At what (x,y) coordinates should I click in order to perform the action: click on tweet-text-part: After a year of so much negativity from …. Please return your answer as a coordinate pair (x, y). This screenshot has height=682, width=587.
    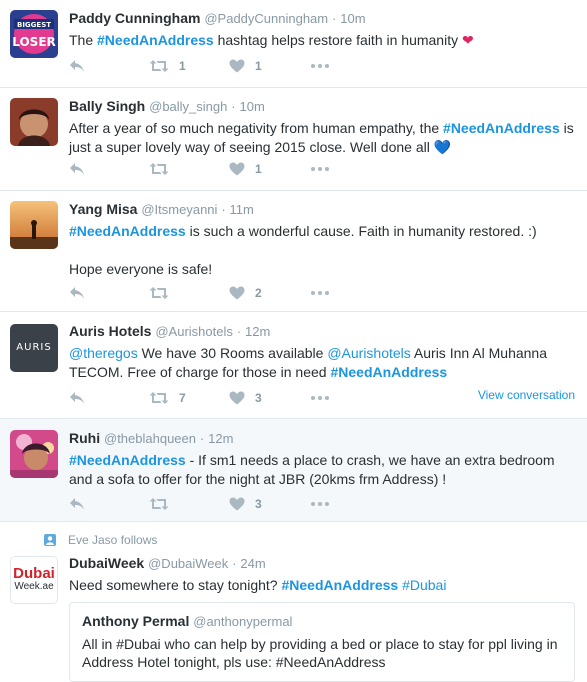
    Looking at the image, I should click on (256, 128).